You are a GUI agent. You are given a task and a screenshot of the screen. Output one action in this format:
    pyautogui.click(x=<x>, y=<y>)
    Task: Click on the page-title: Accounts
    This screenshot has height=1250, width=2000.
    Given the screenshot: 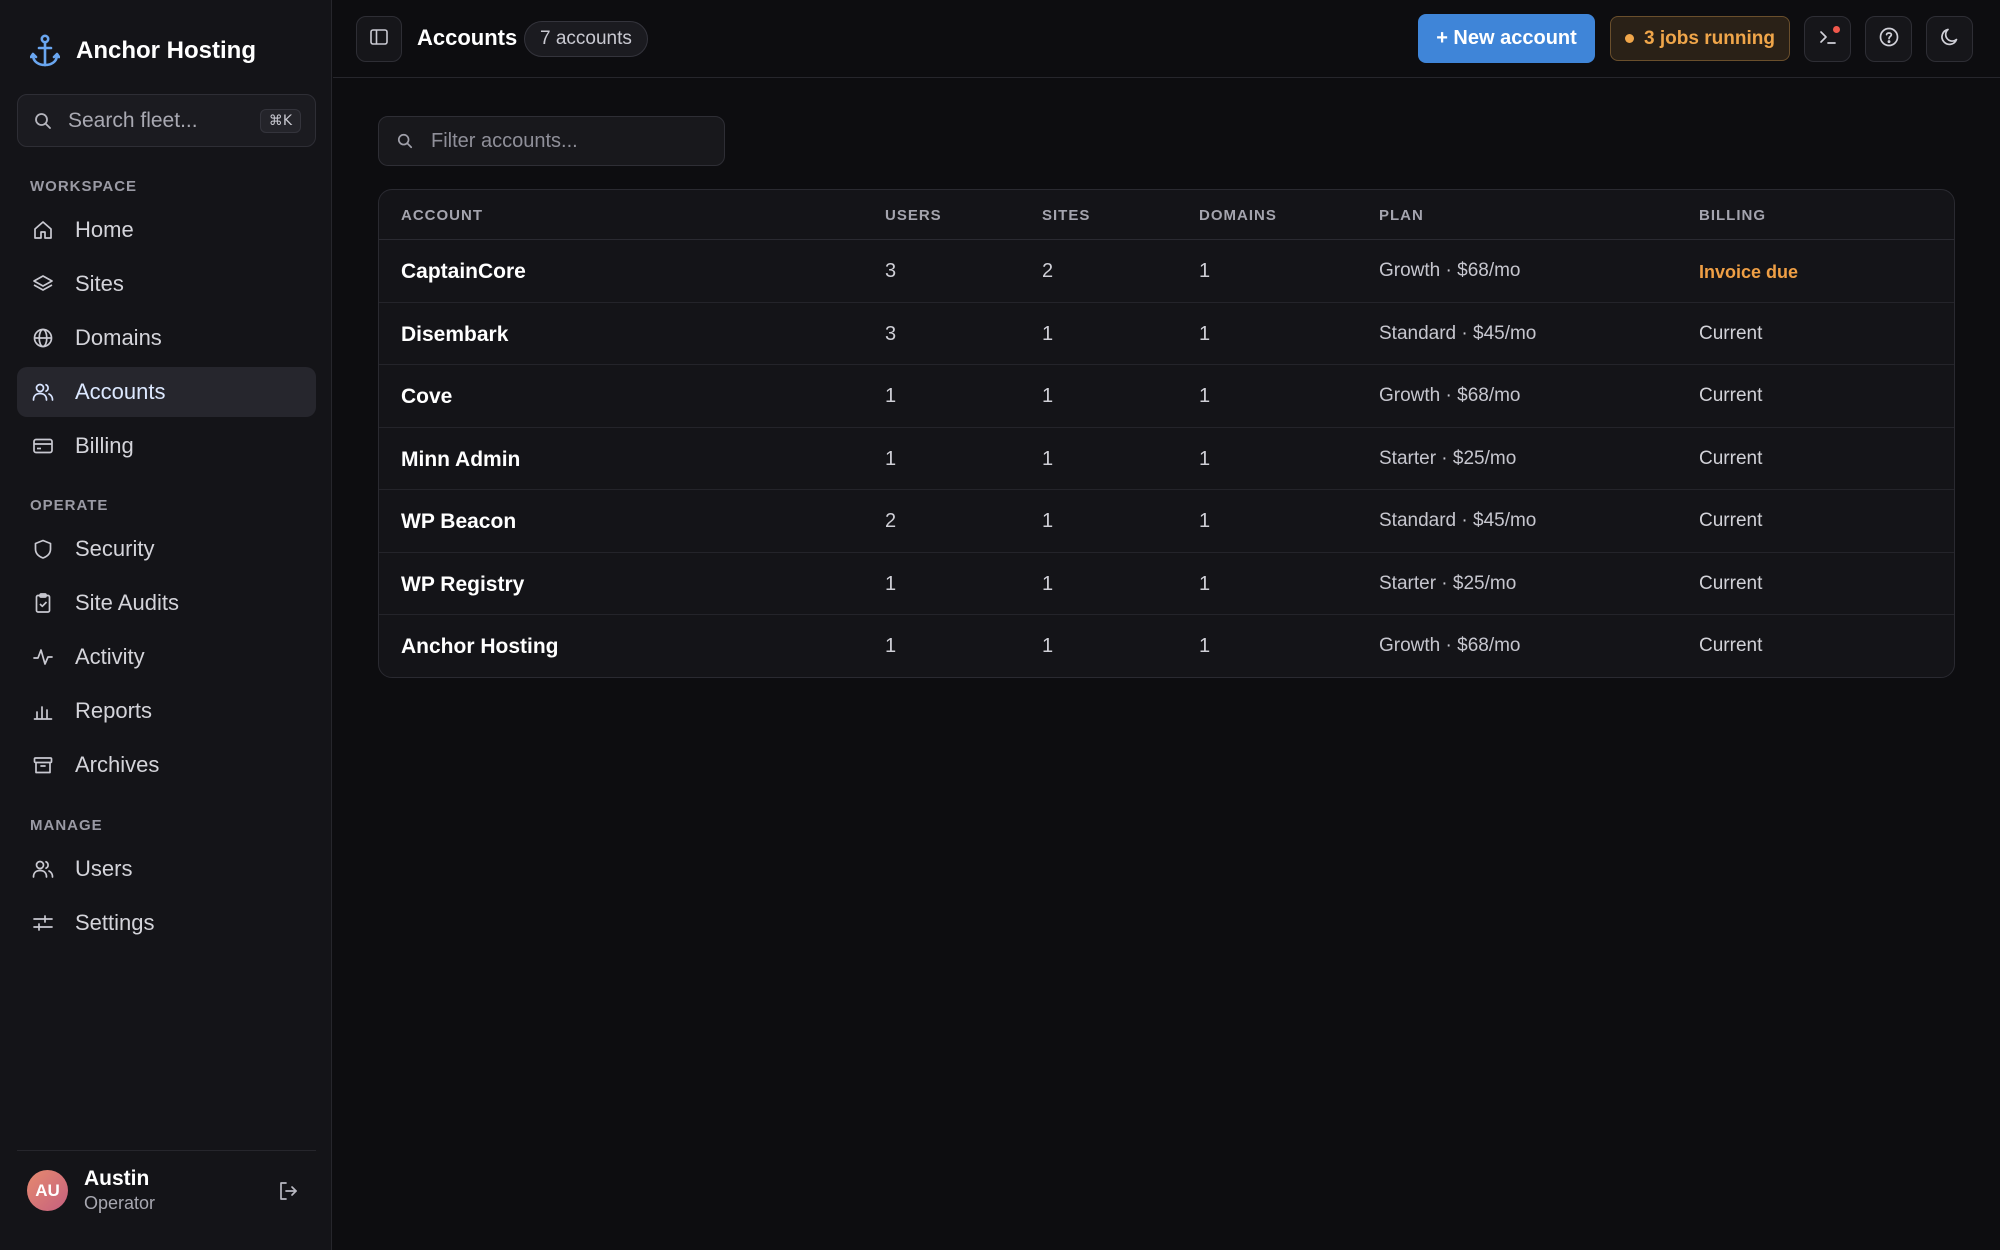 What is the action you would take?
    pyautogui.click(x=467, y=37)
    